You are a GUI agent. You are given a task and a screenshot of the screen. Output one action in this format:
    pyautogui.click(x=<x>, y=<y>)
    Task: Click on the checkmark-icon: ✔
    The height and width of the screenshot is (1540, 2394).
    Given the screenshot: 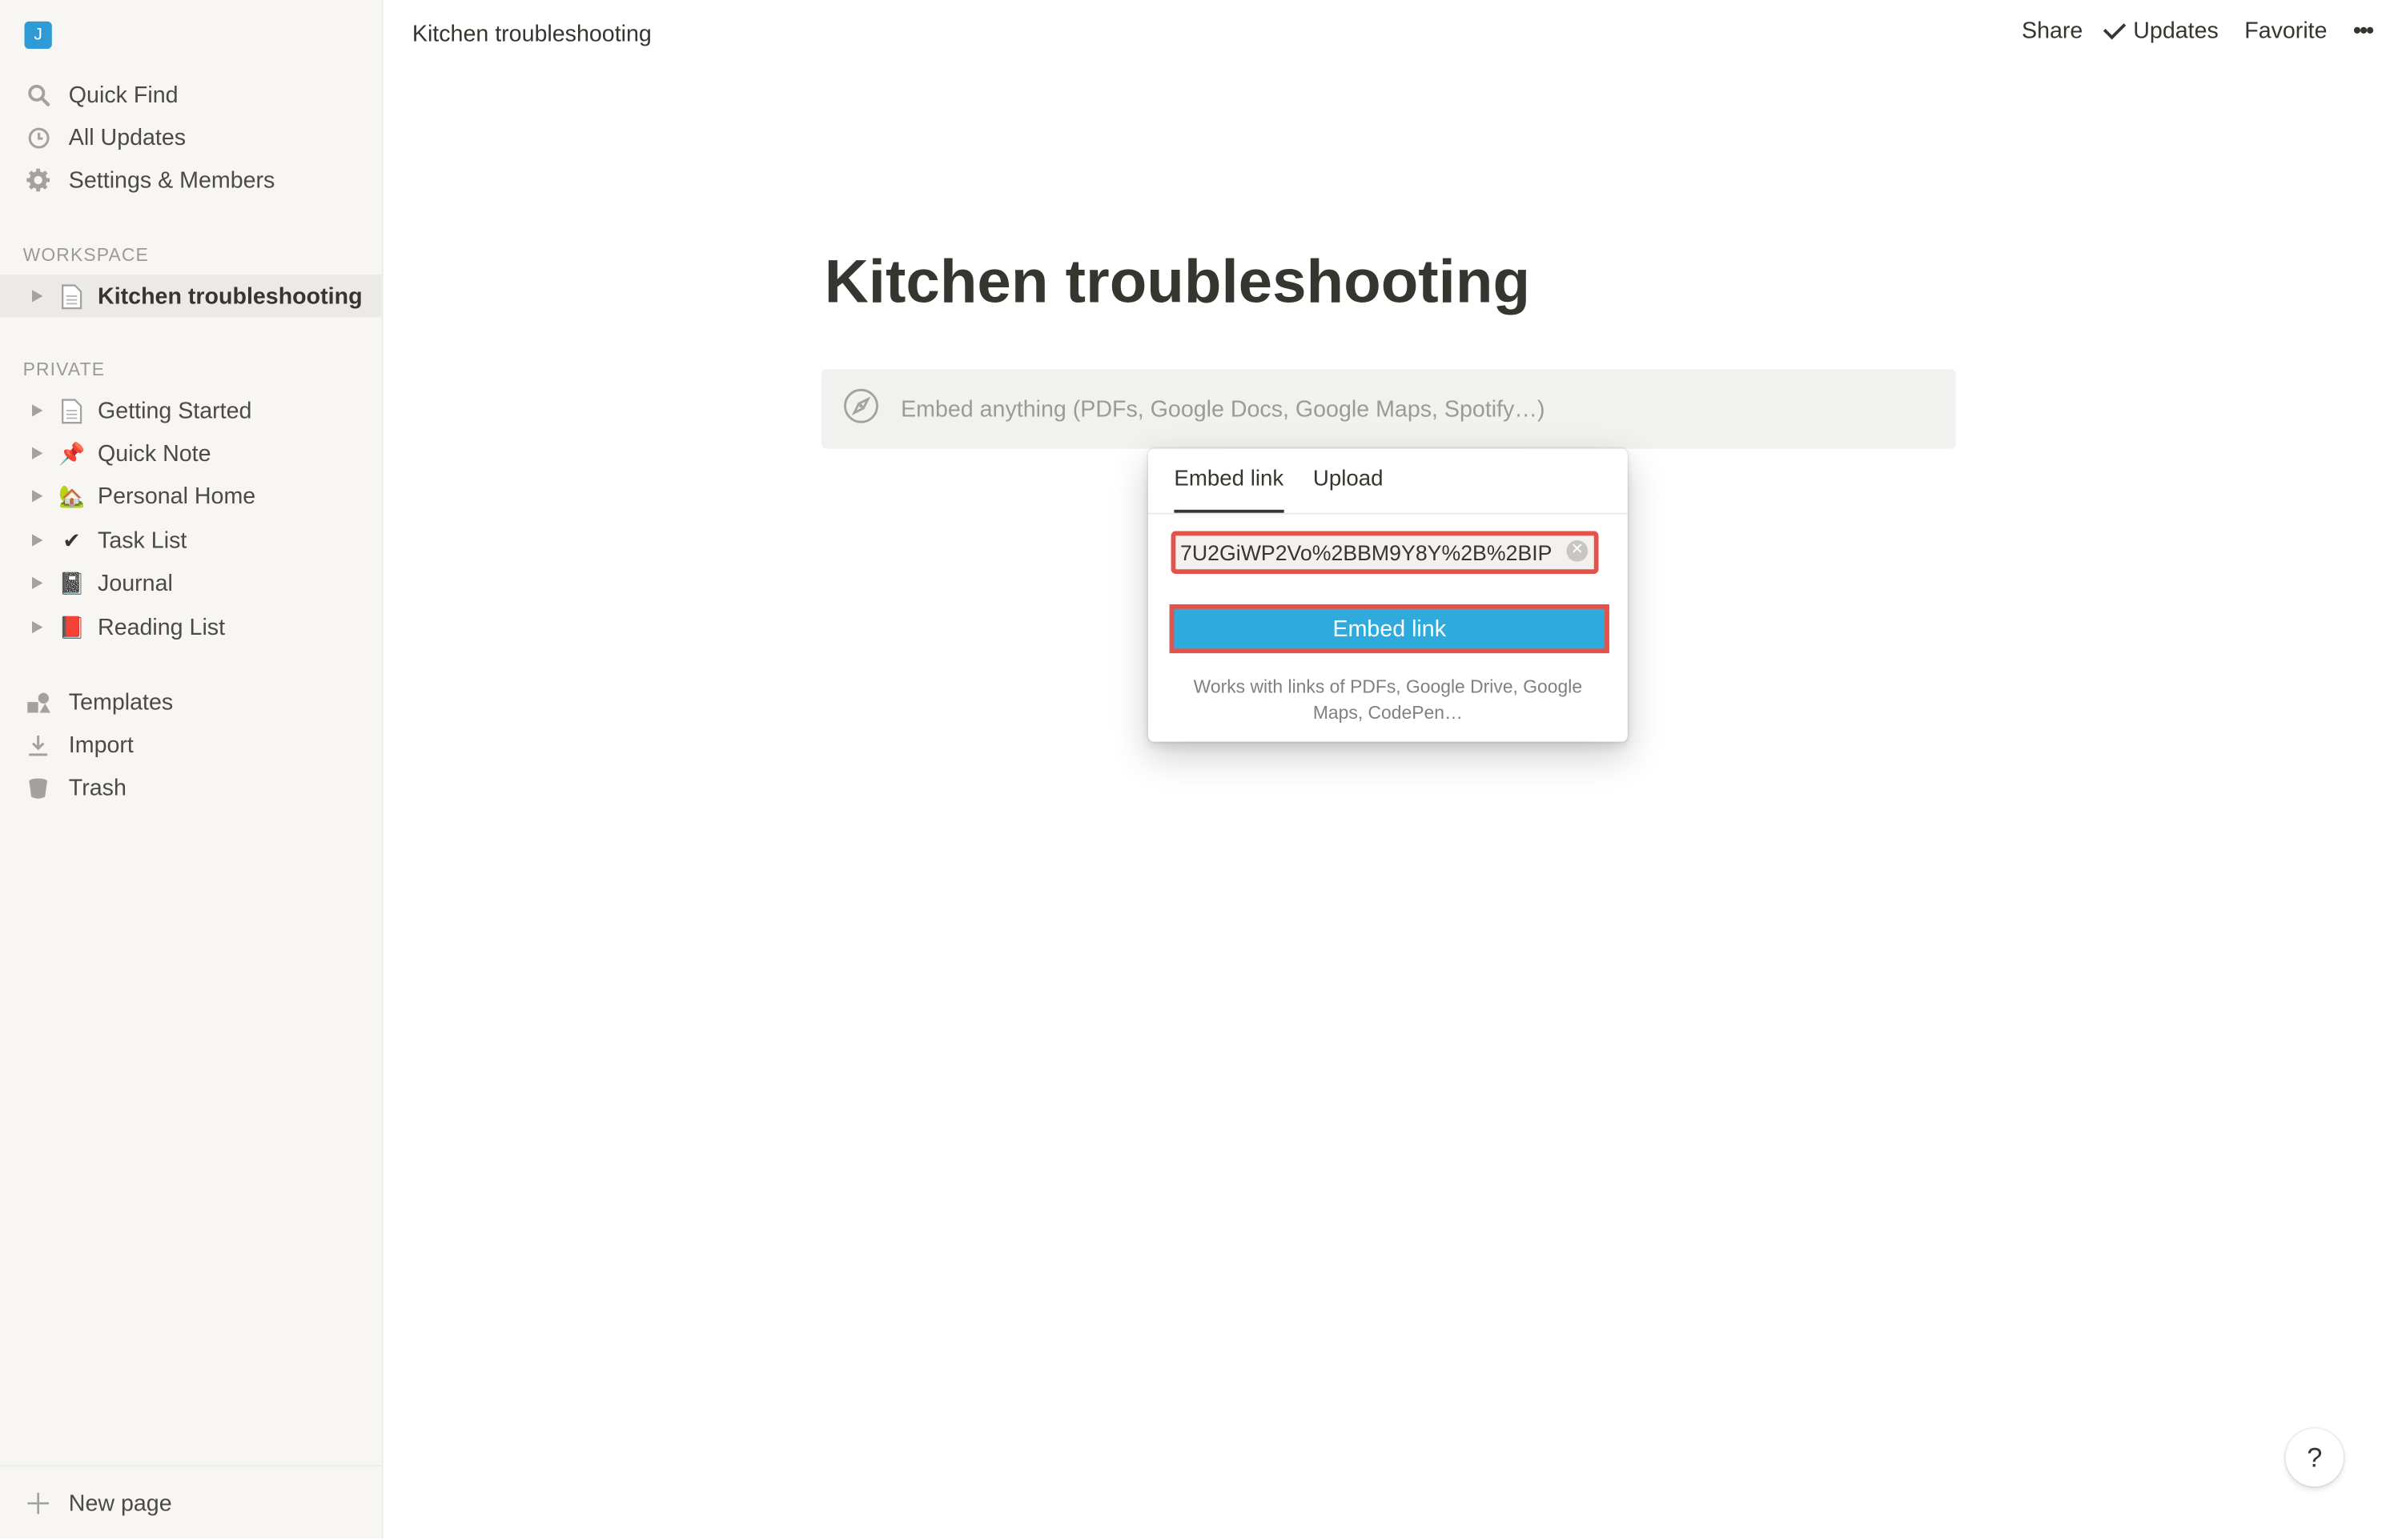 What is the action you would take?
    pyautogui.click(x=71, y=539)
    